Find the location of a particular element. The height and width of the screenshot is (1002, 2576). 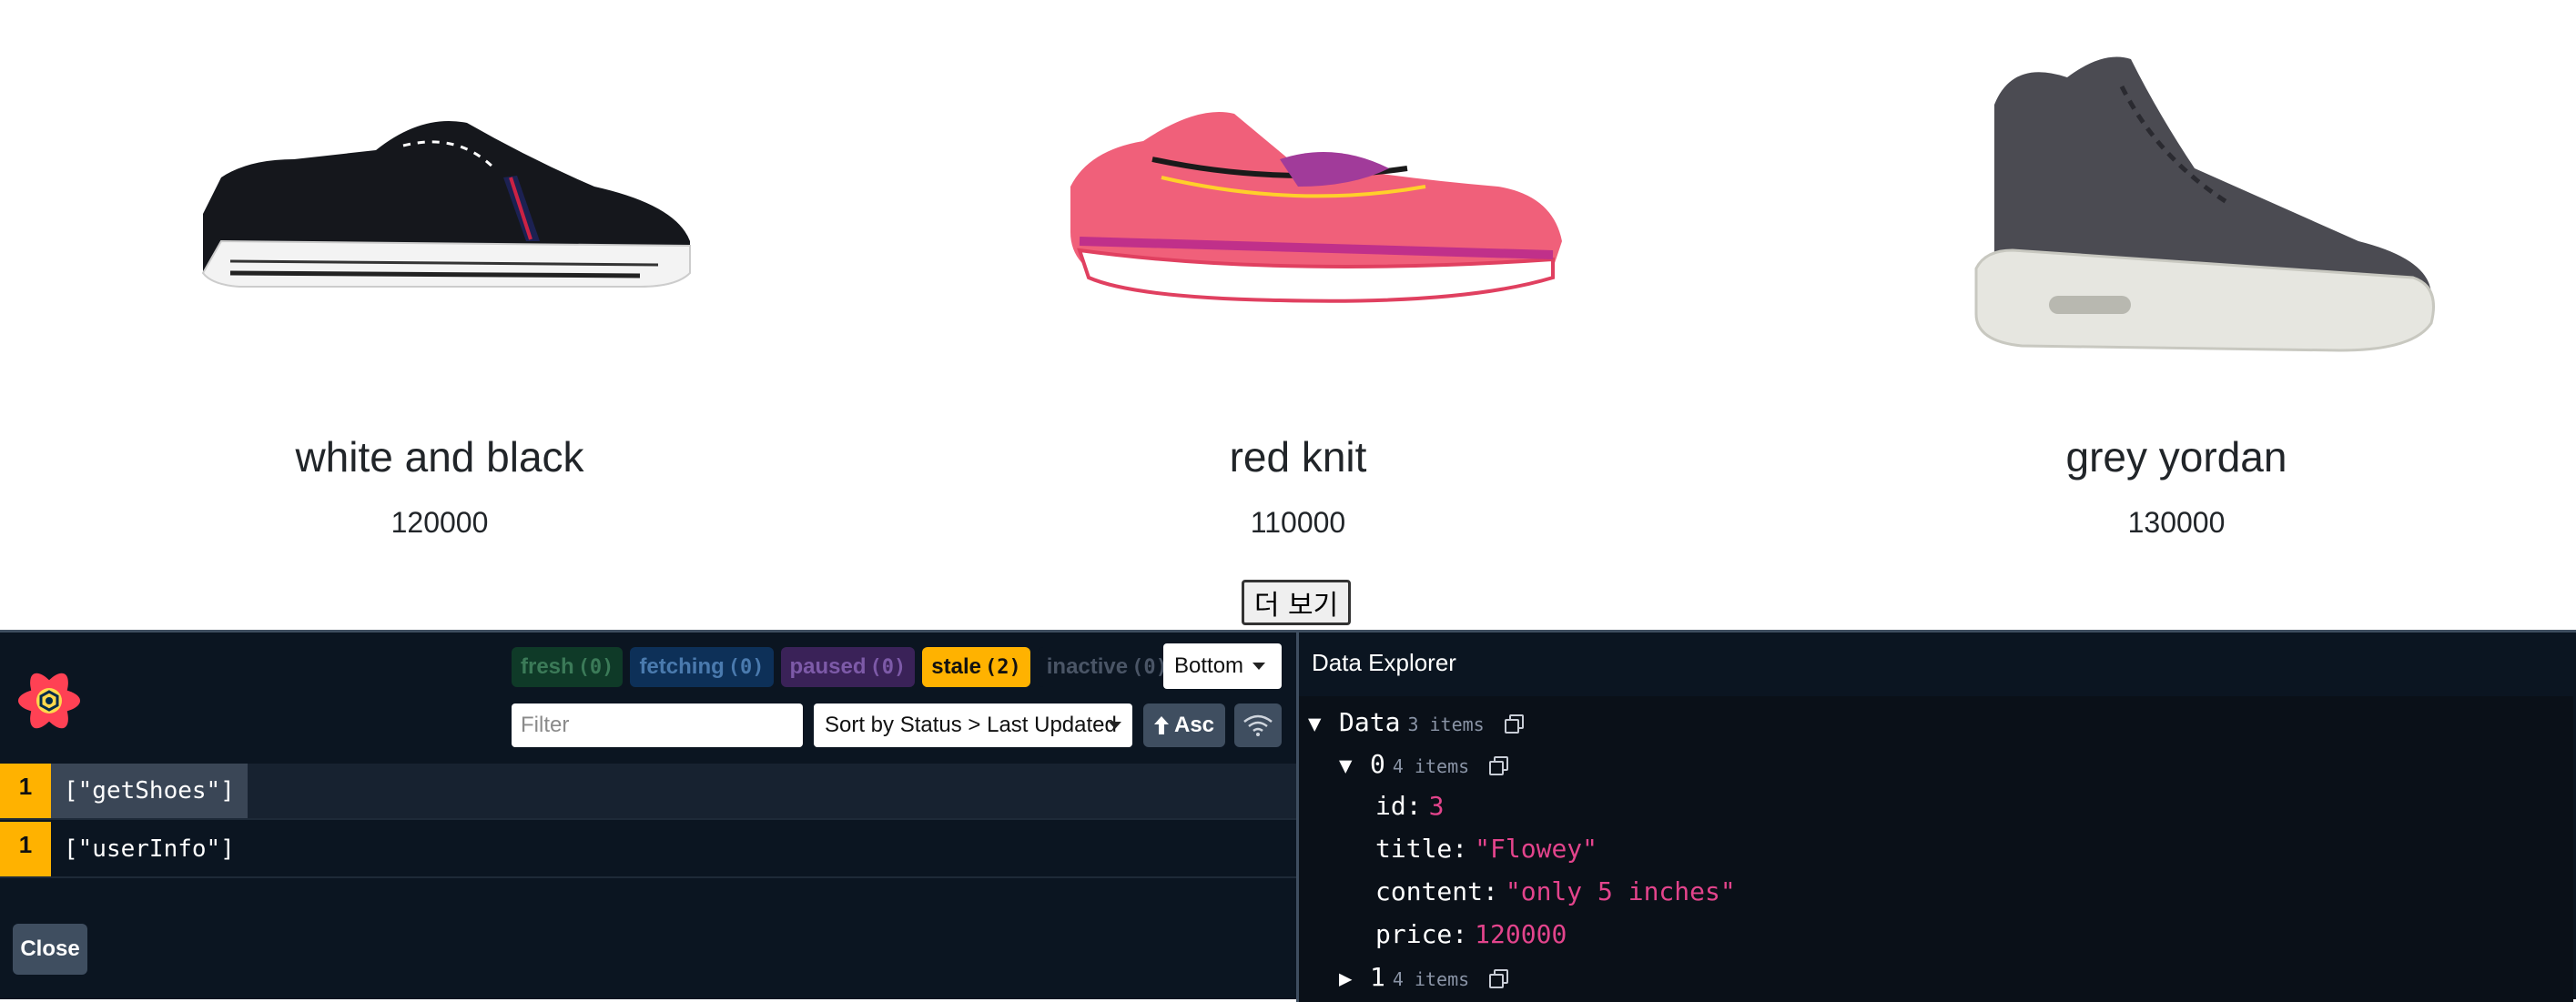

sort-direction-label: Asc is located at coordinates (1194, 725).